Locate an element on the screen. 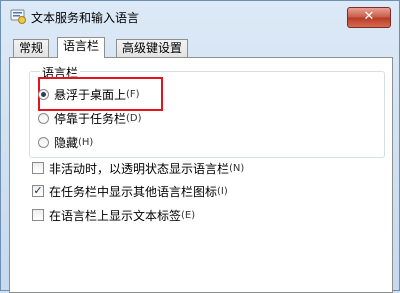 The image size is (400, 293). hotkey-hint: (F) is located at coordinates (133, 94).